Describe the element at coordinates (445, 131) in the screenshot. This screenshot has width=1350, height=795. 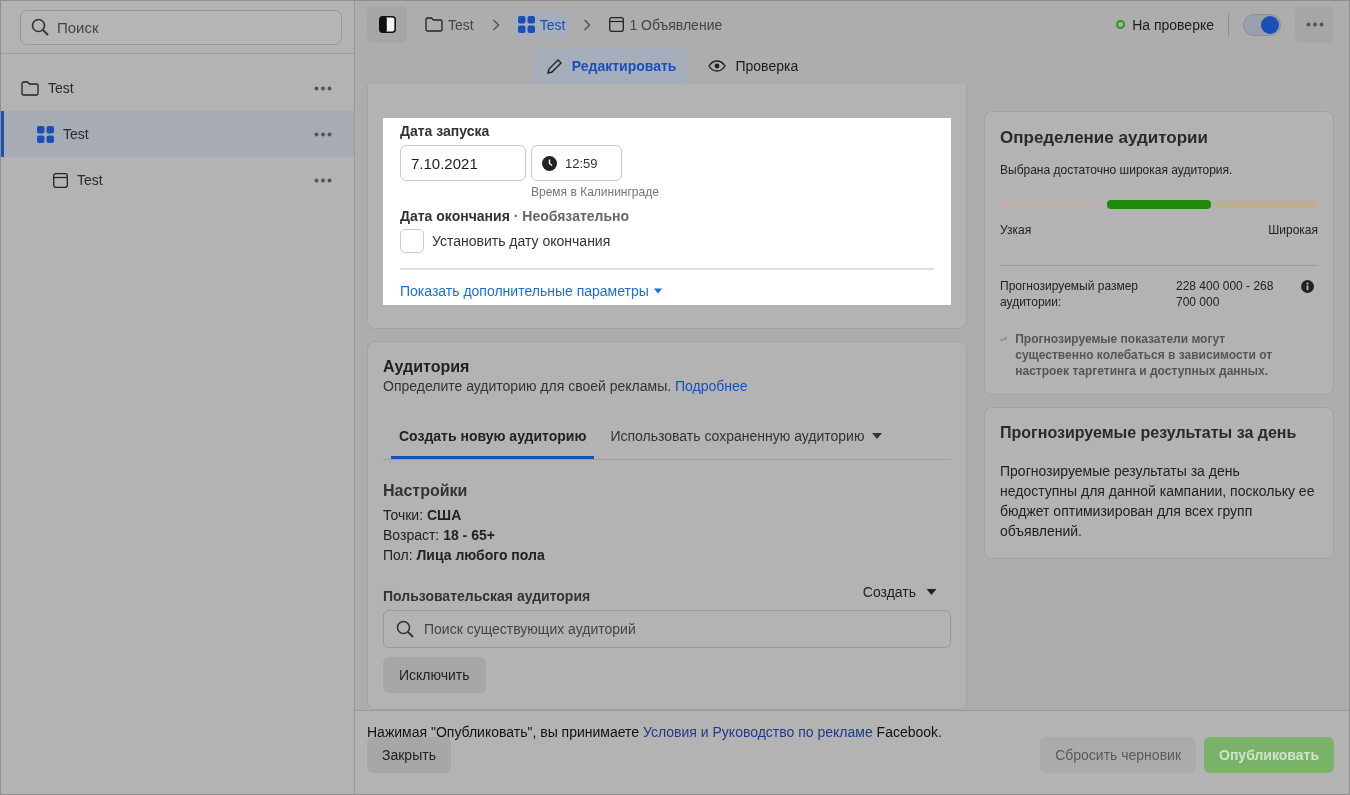
I see `field-label: Дата запуска` at that location.